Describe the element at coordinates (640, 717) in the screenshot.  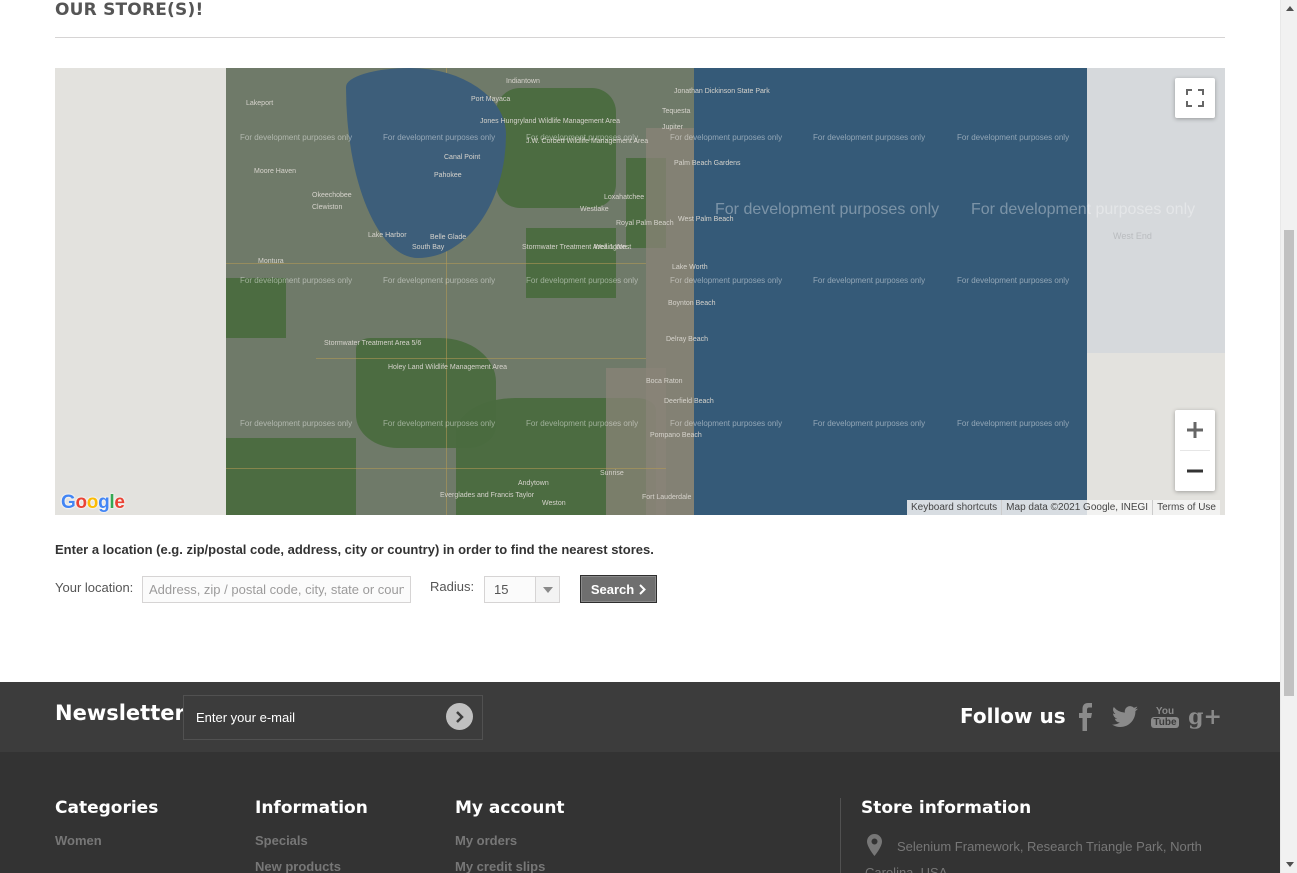
I see `newsletter-band: Newsletter Follow us You Tube g+` at that location.